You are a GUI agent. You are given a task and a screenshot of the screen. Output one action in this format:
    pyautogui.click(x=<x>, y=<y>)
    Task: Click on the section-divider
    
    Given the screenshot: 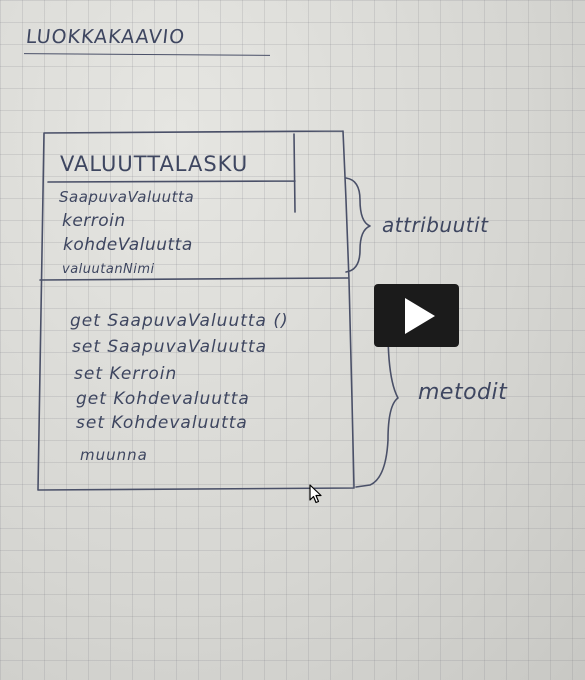 What is the action you would take?
    pyautogui.click(x=194, y=279)
    